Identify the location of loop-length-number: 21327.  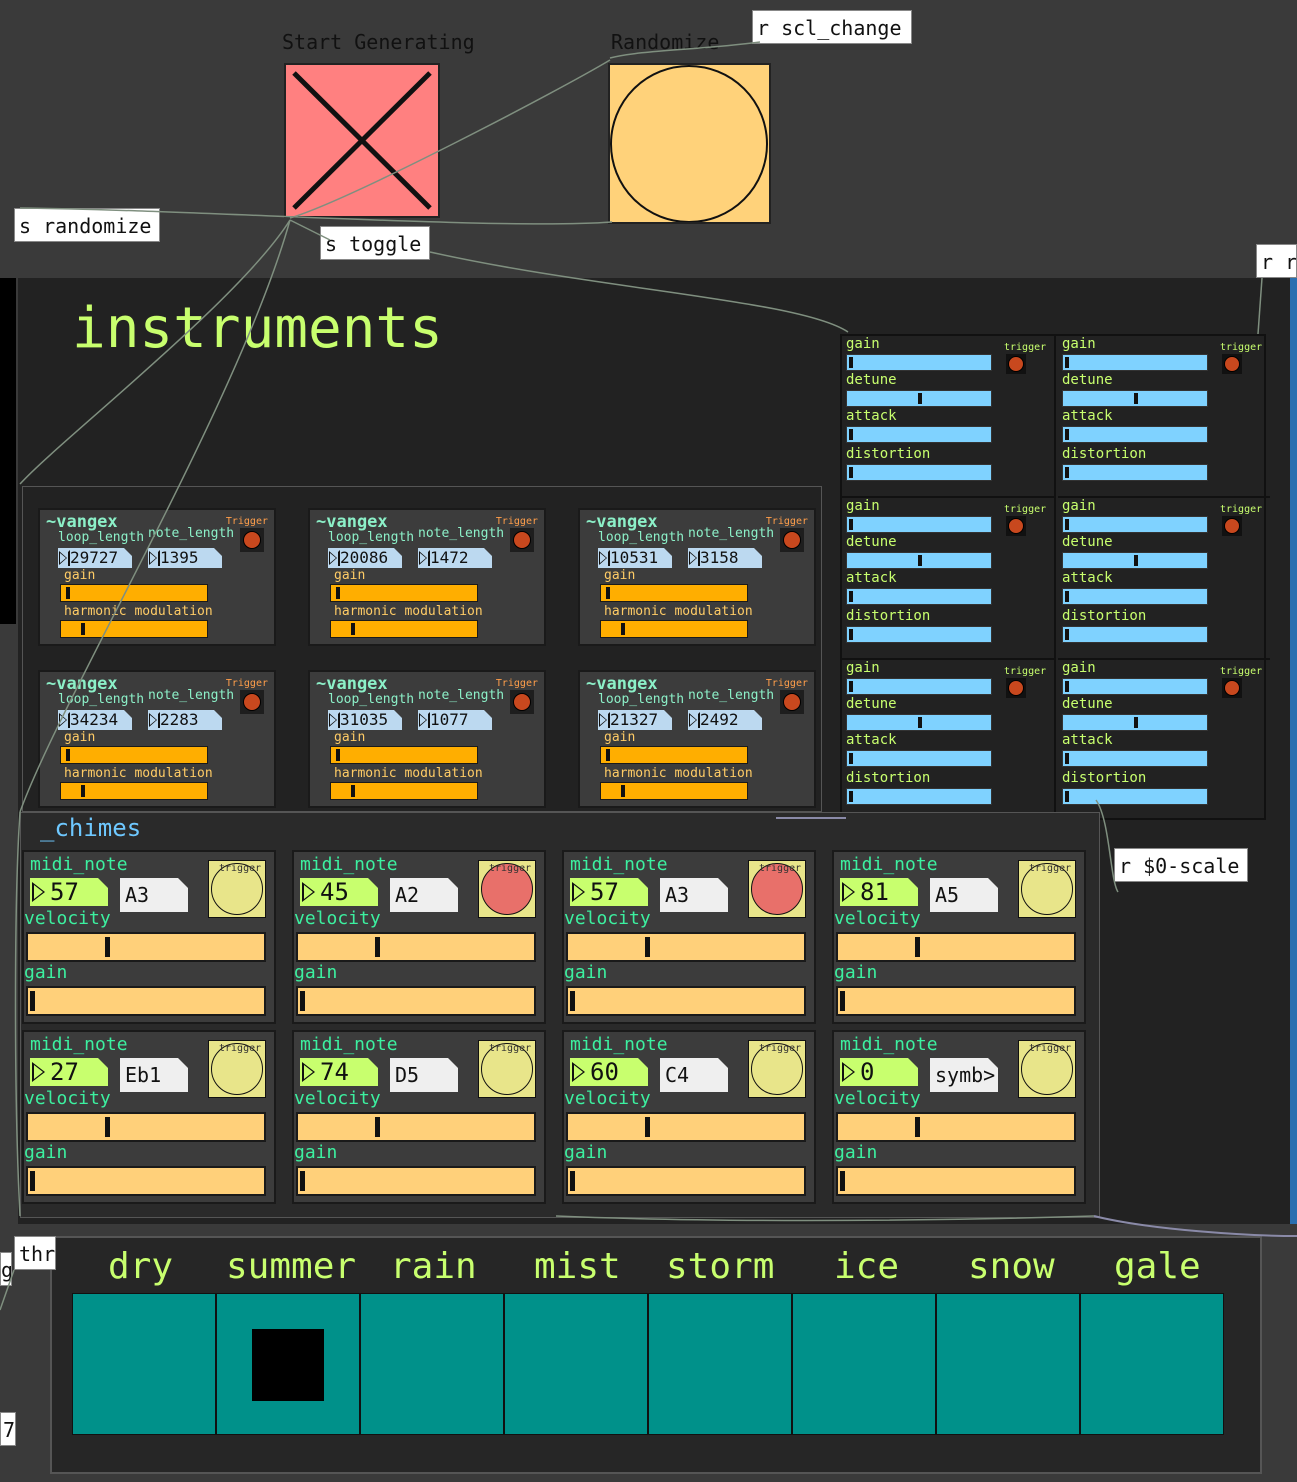
(635, 720).